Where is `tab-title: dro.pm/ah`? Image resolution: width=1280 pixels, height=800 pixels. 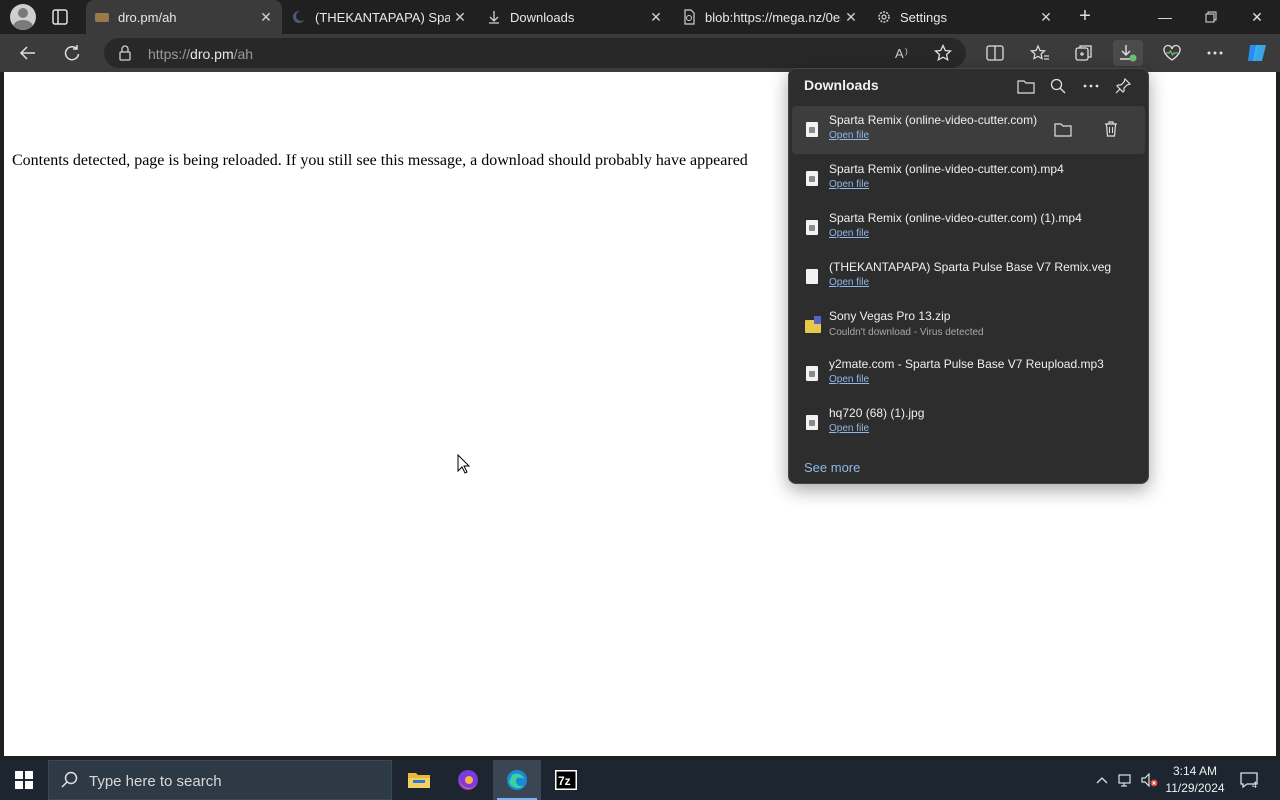 tab-title: dro.pm/ah is located at coordinates (147, 17).